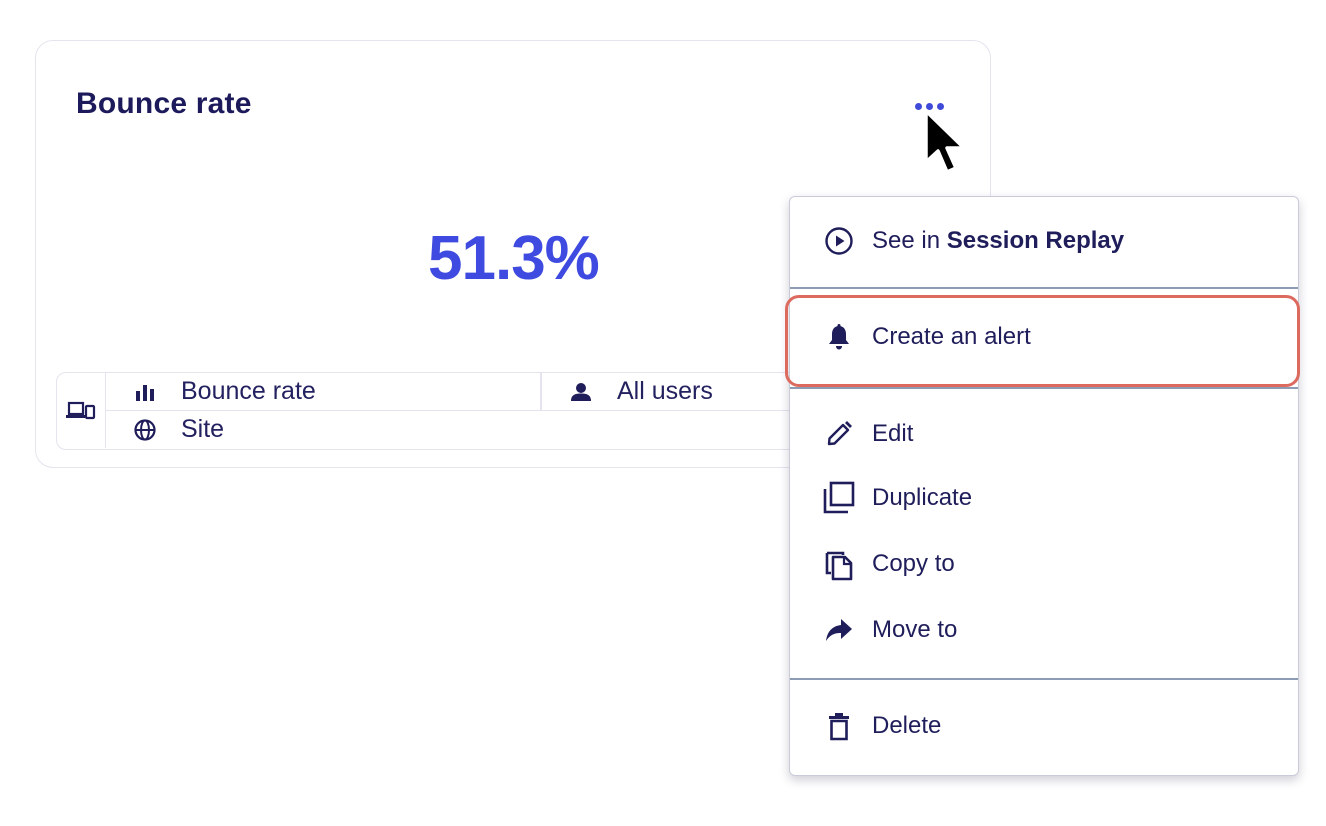 This screenshot has height=826, width=1326. What do you see at coordinates (203, 429) in the screenshot?
I see `segment-scope-label: Site` at bounding box center [203, 429].